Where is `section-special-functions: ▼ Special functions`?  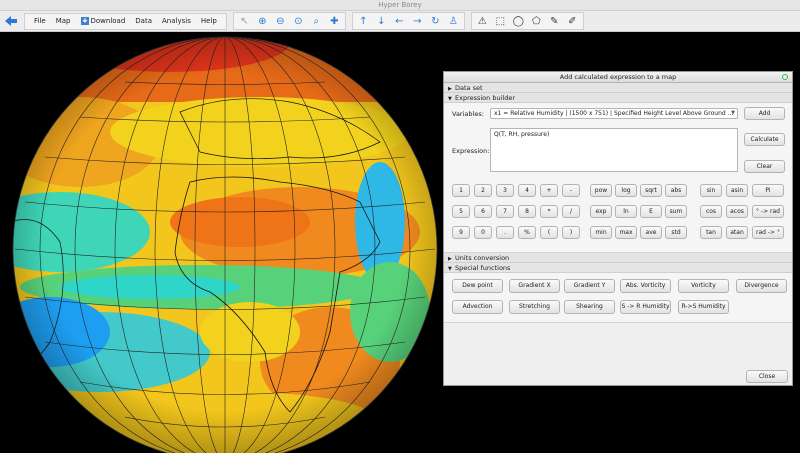 section-special-functions: ▼ Special functions is located at coordinates (618, 268).